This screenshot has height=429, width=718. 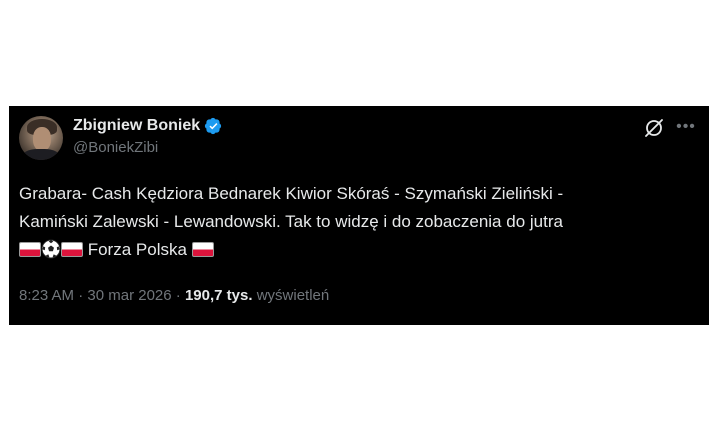 What do you see at coordinates (218, 295) in the screenshot?
I see `views-count: 190,7 tys.` at bounding box center [218, 295].